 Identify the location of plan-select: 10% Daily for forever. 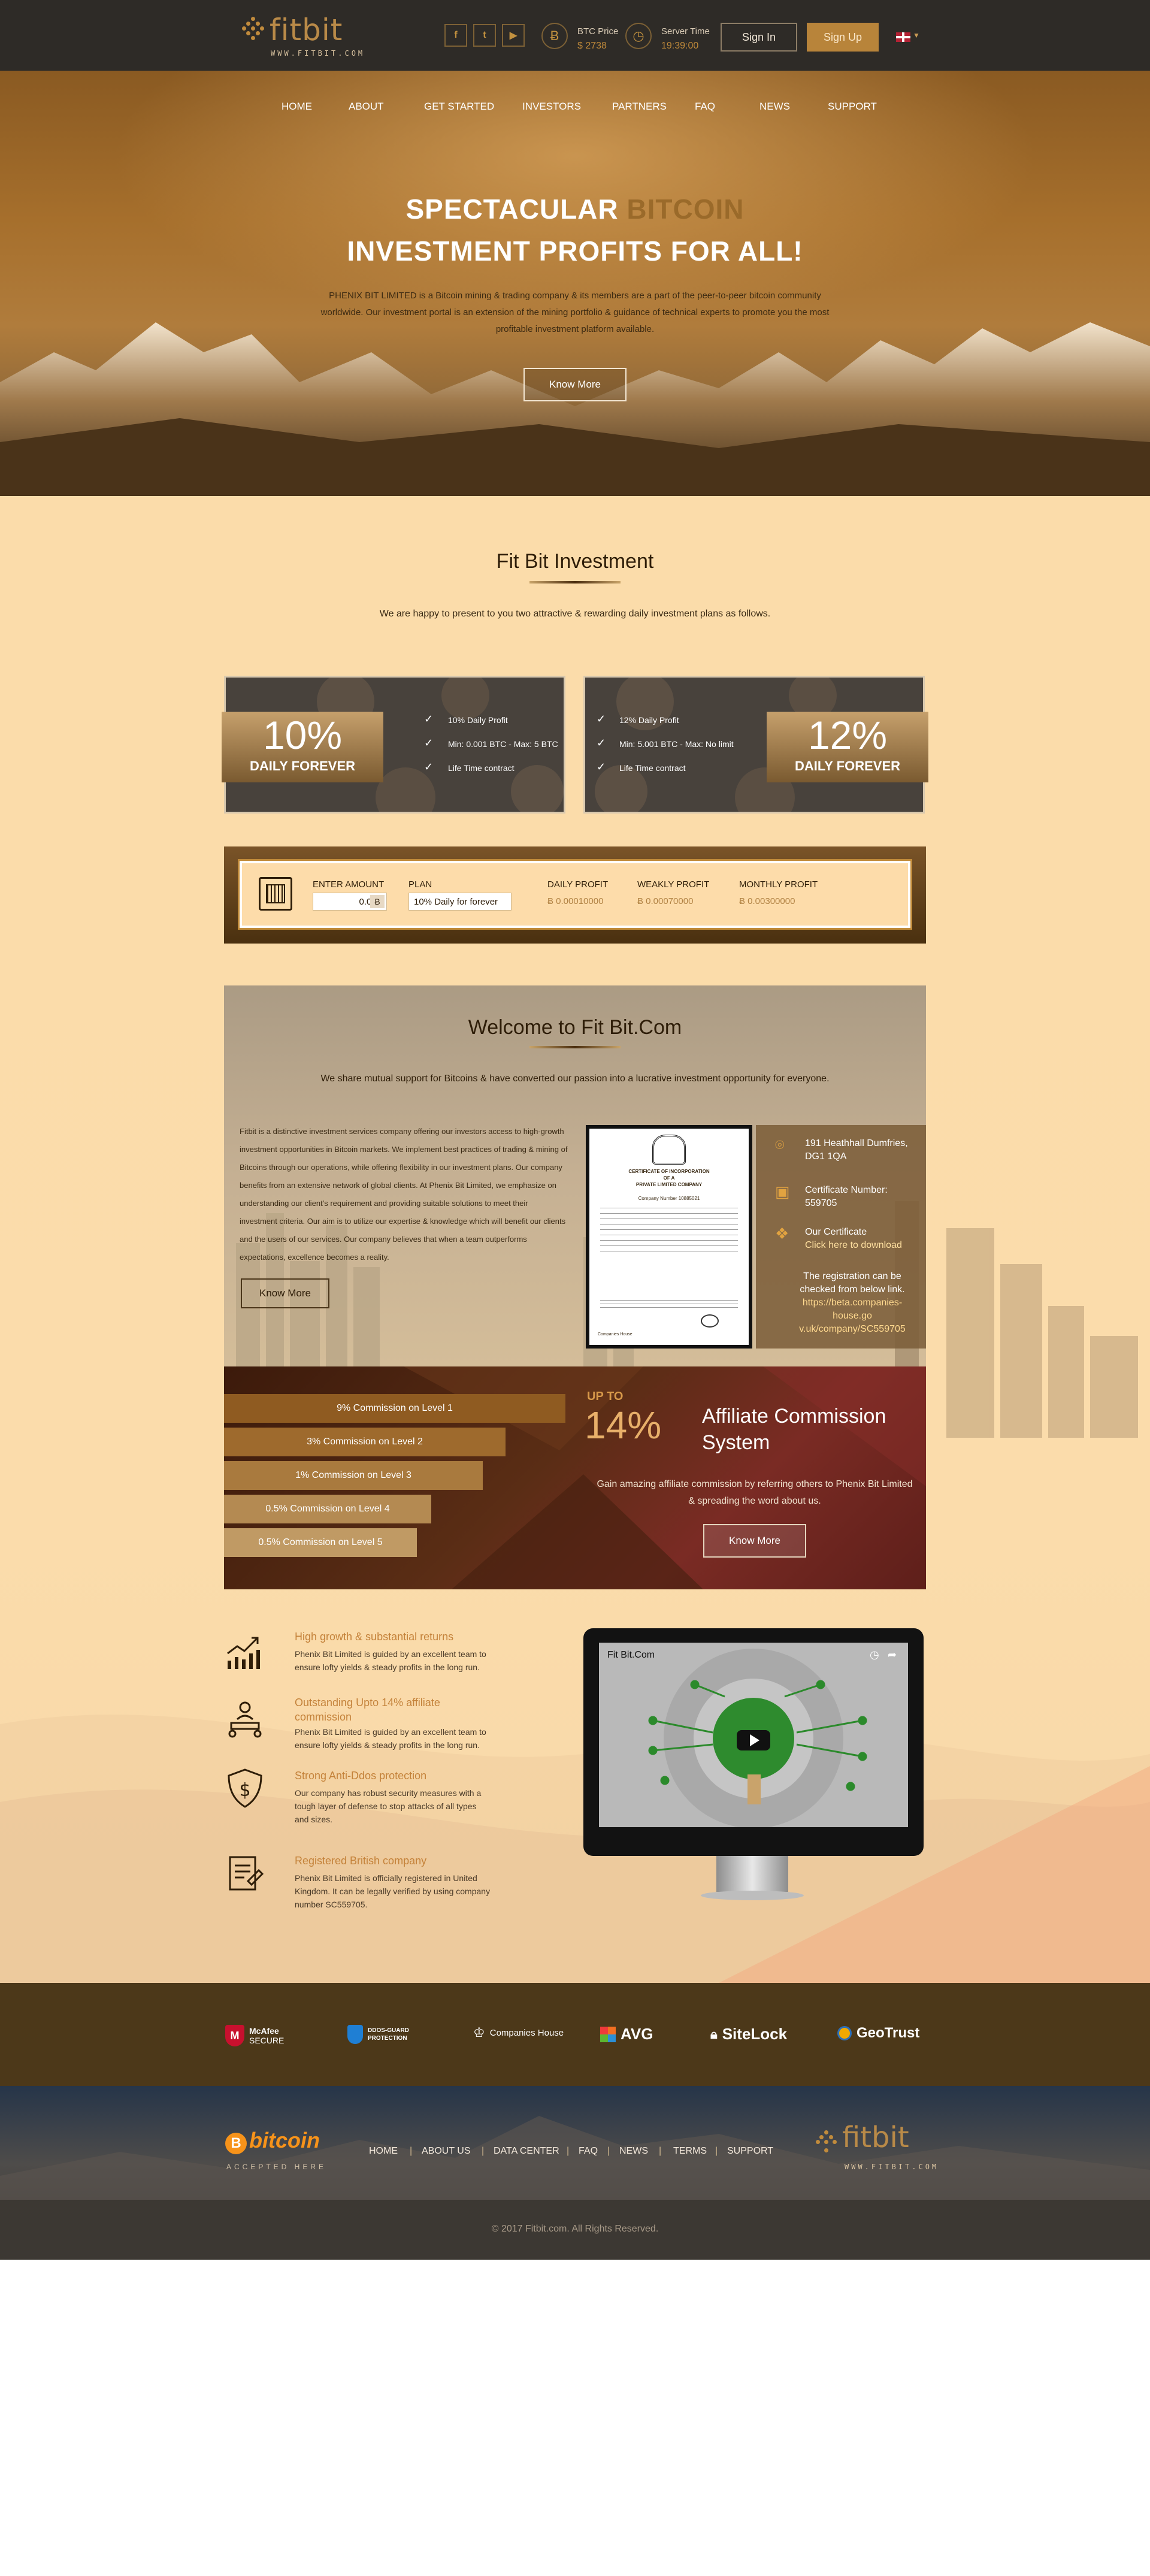
(460, 902).